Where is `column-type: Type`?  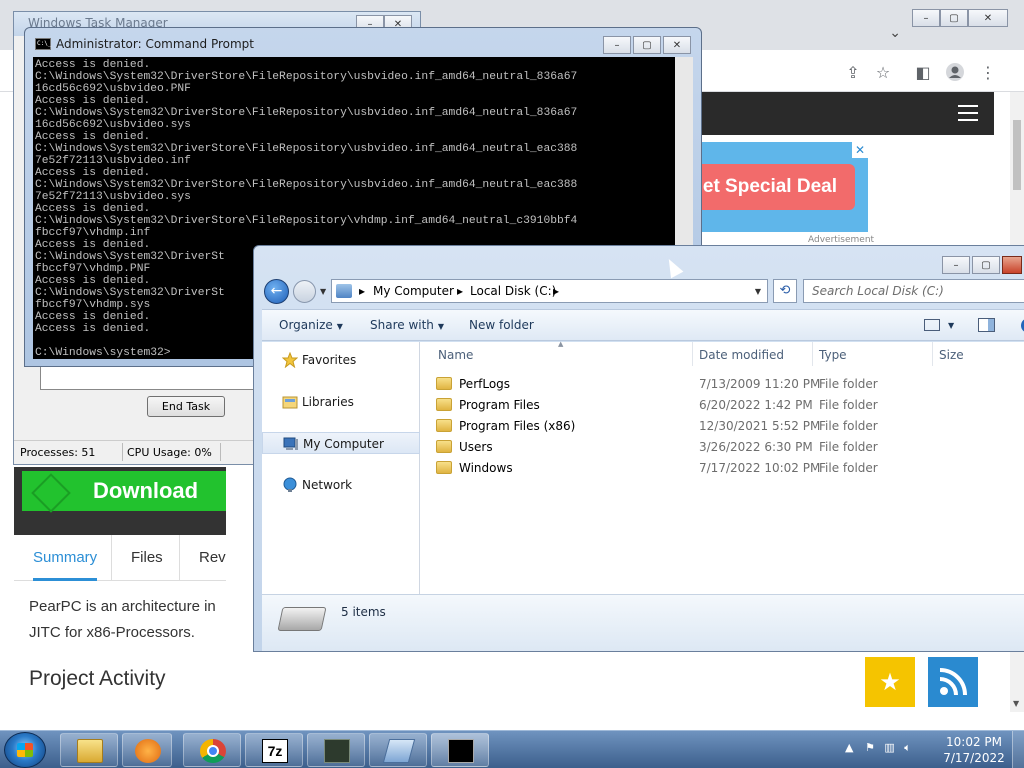
column-type: Type is located at coordinates (833, 355).